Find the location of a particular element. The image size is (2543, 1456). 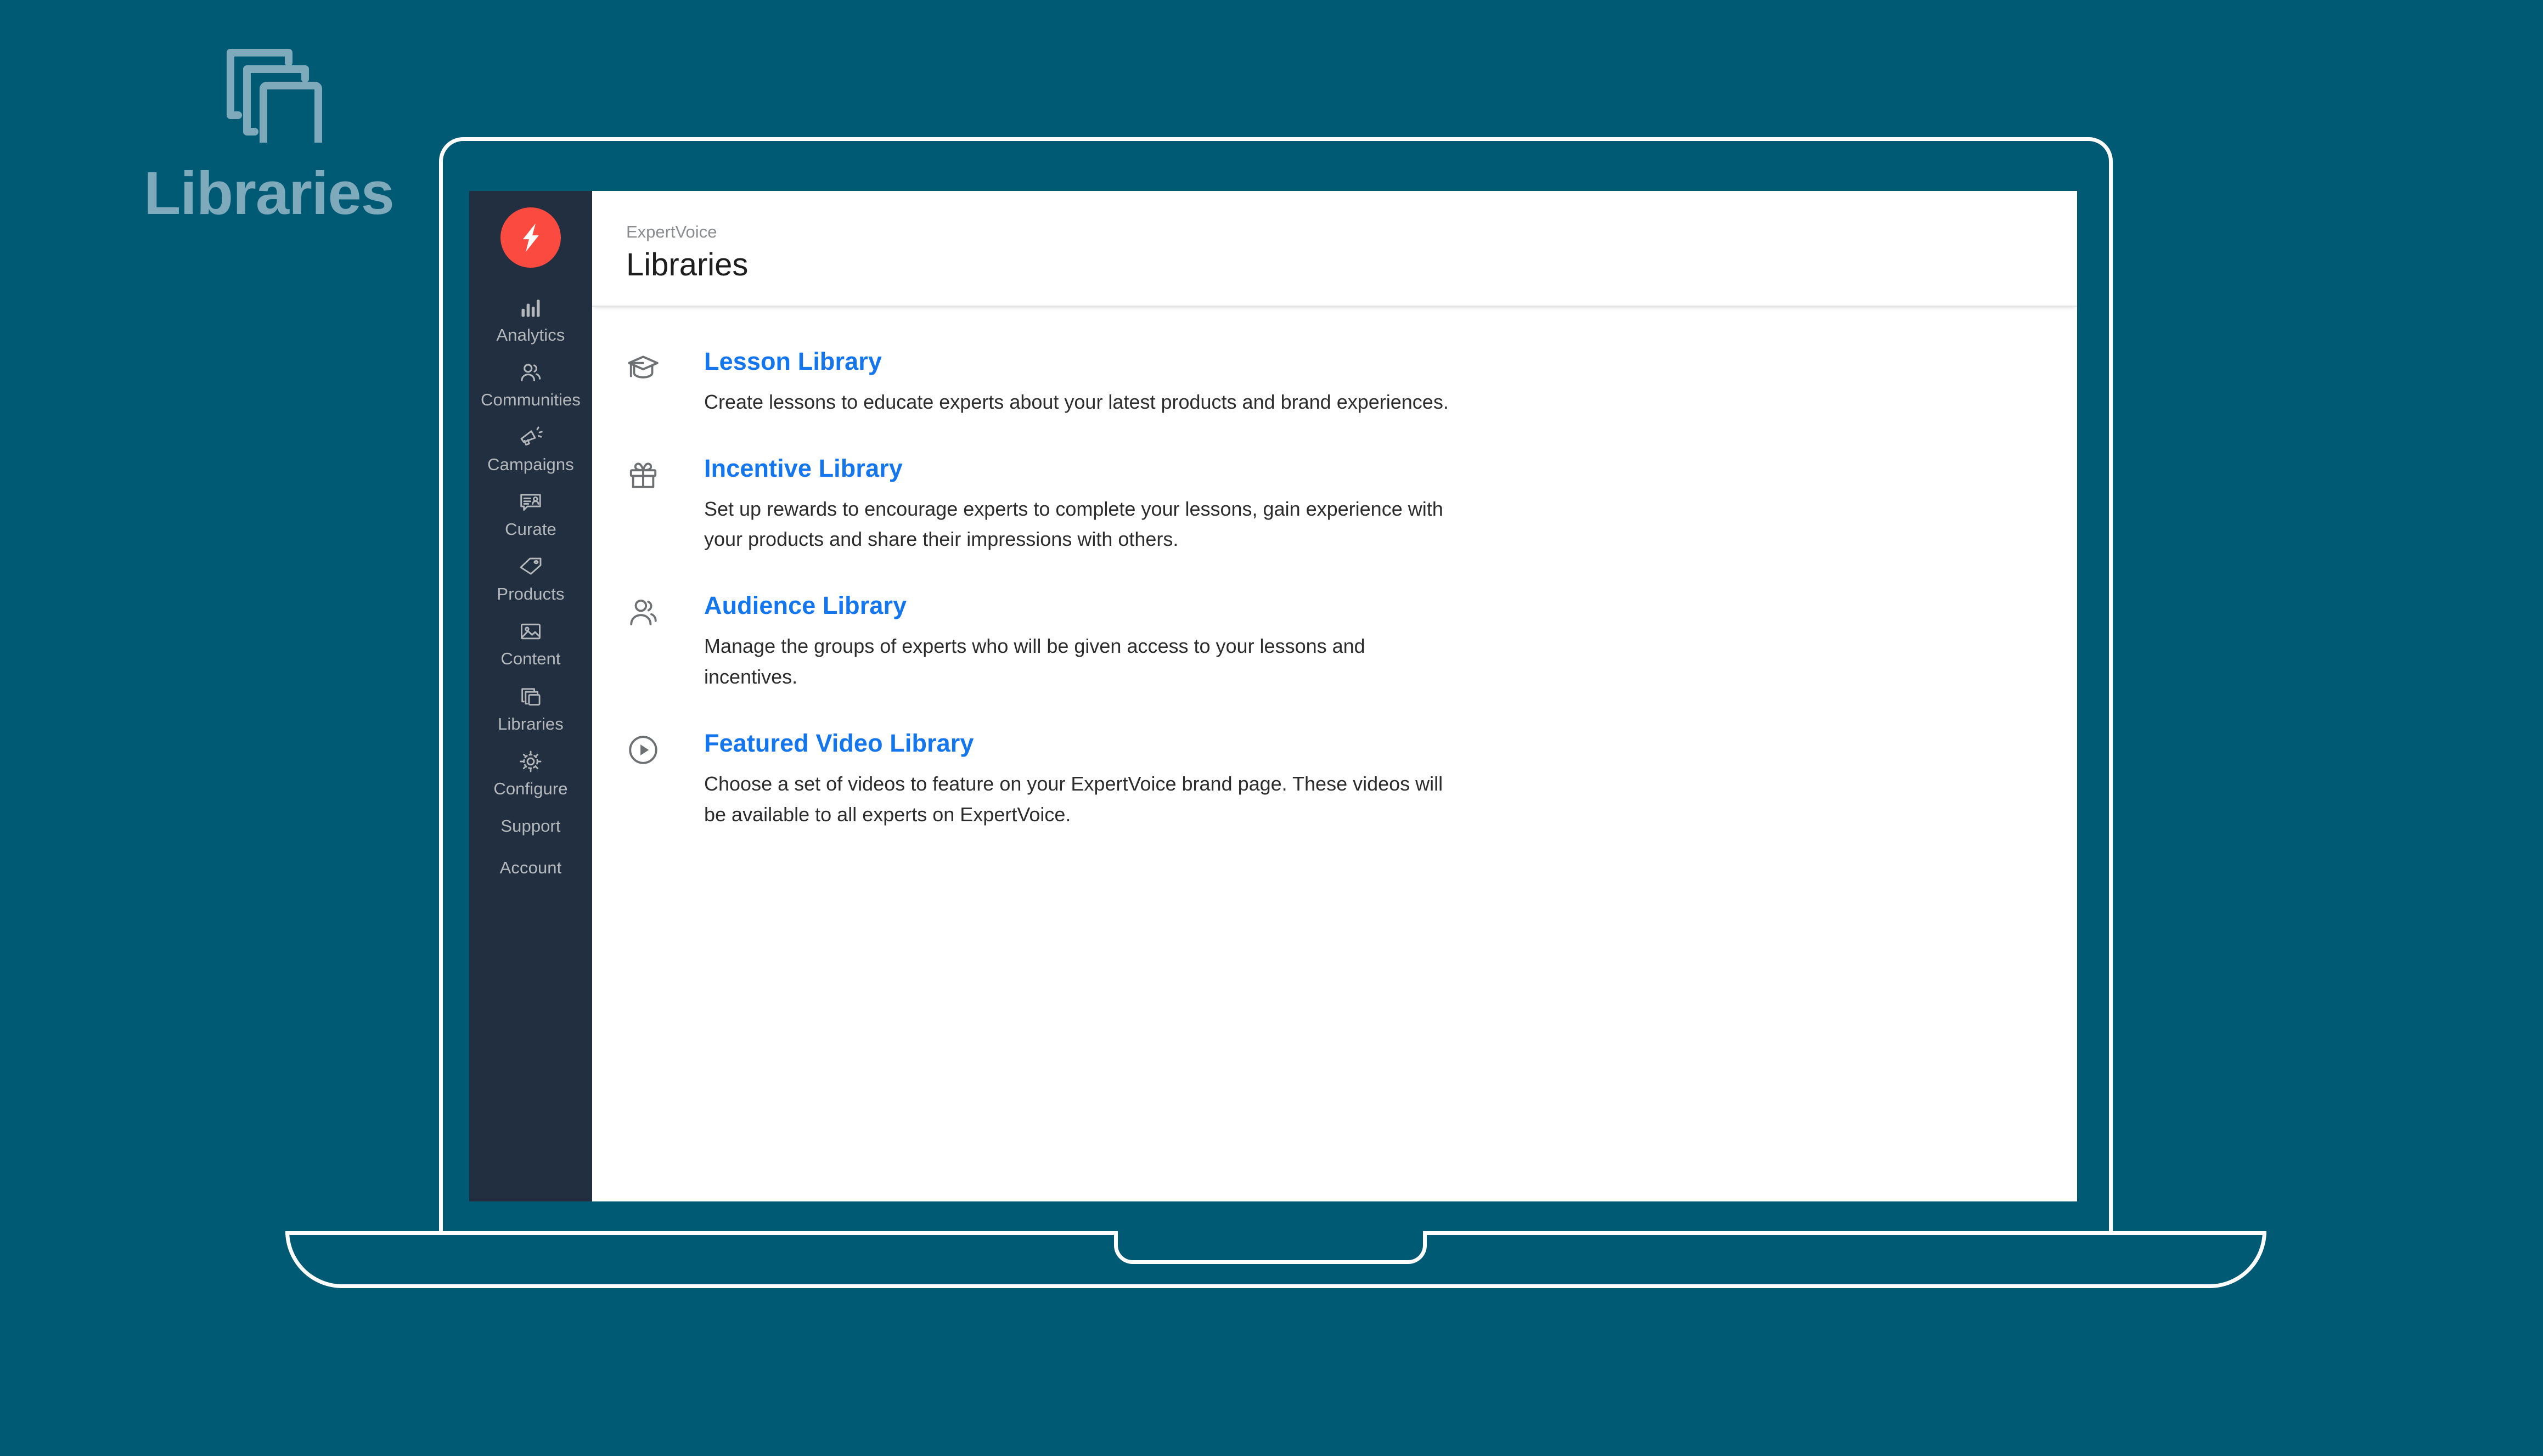

sidebar-item-configure: Configure is located at coordinates (530, 772).